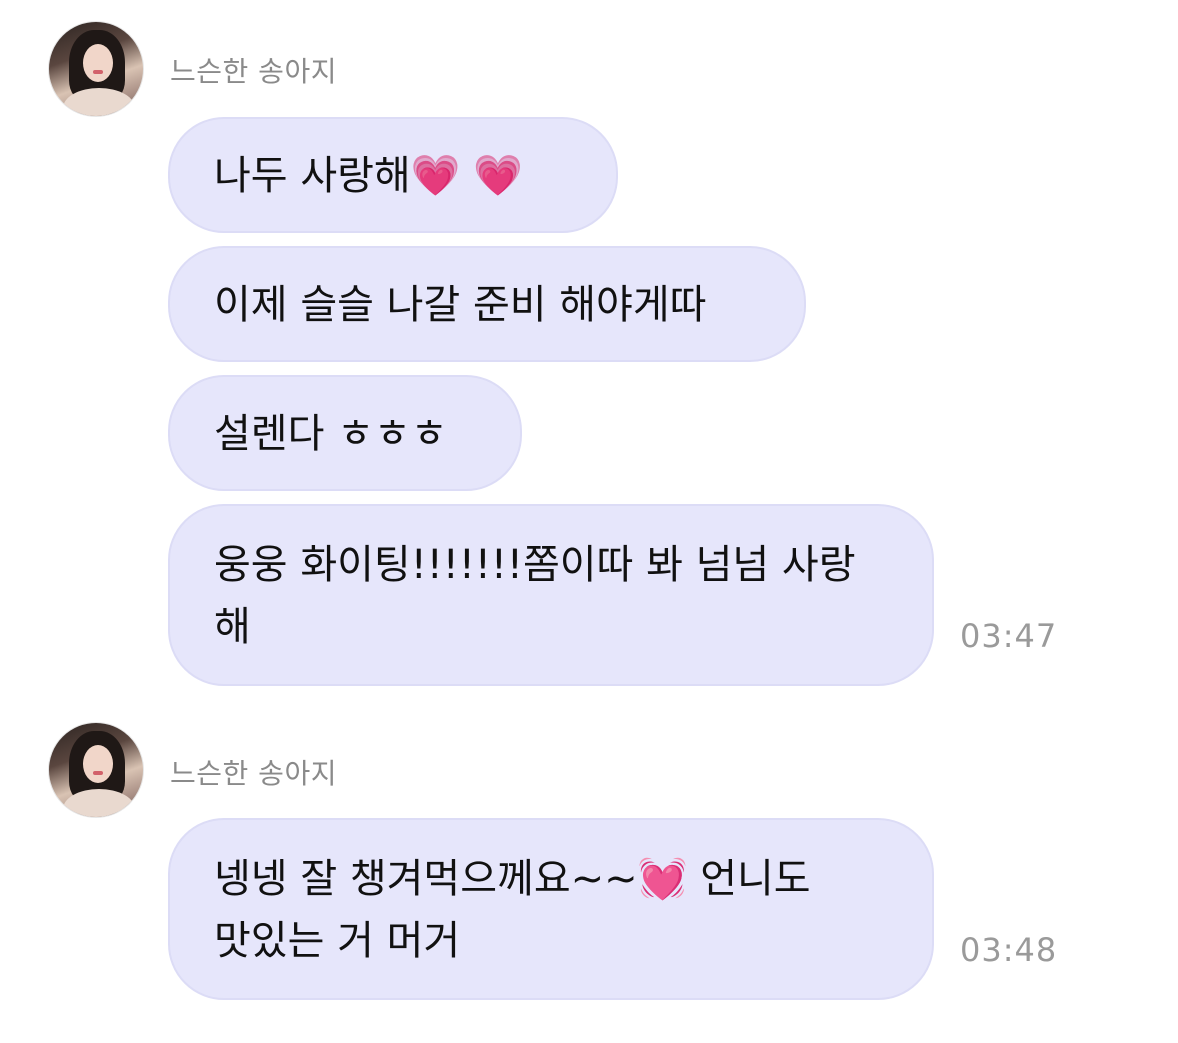 Image resolution: width=1178 pixels, height=1043 pixels. I want to click on message-text-line: 맛있는 거 머거, so click(337, 941).